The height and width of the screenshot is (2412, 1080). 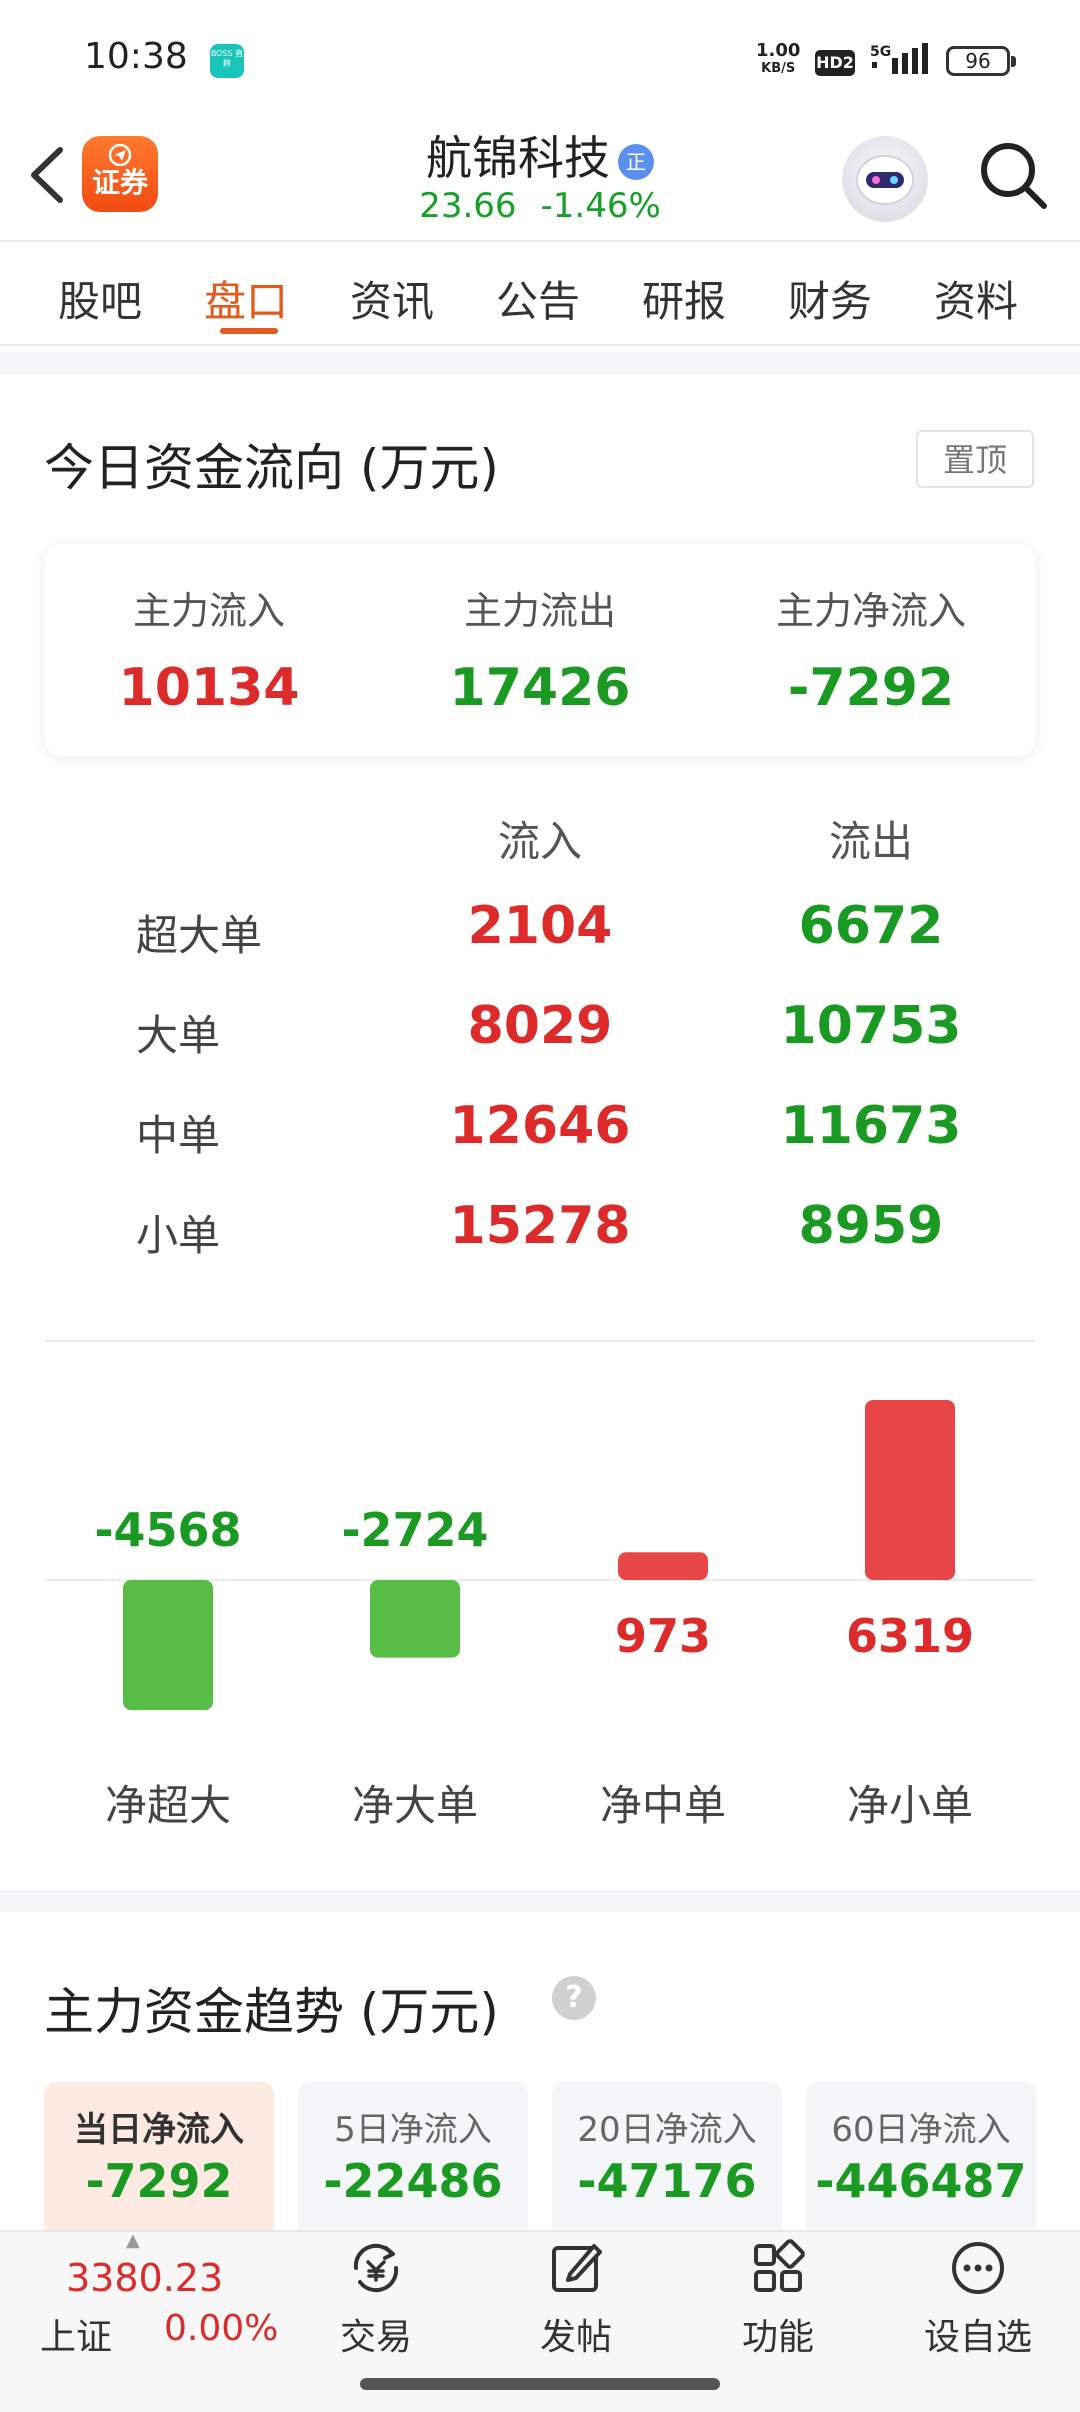 I want to click on main-outflow-value: 17426, so click(x=540, y=688).